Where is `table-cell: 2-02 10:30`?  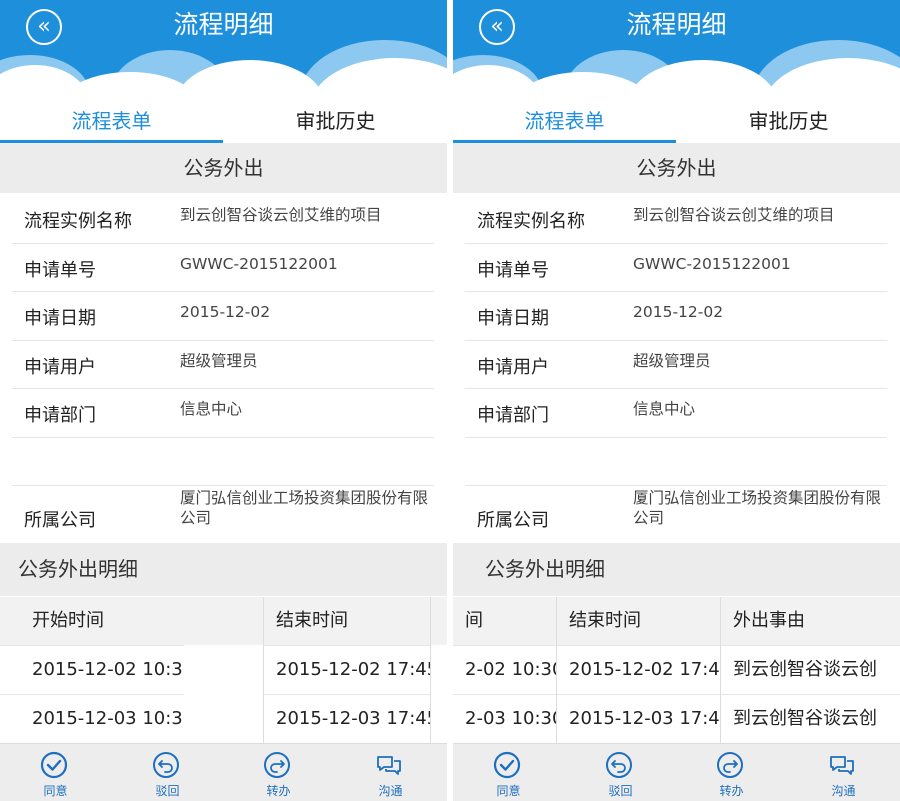 table-cell: 2-02 10:30 is located at coordinates (505, 669).